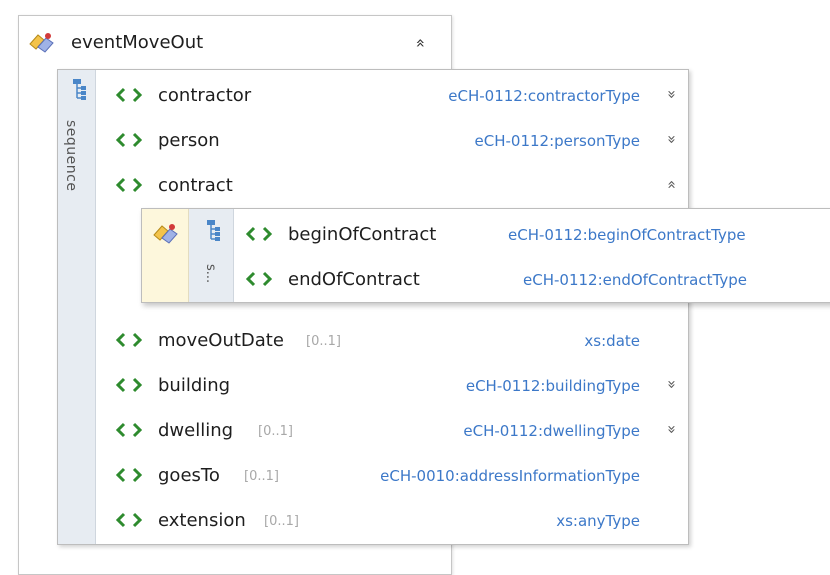 This screenshot has height=575, width=830. Describe the element at coordinates (373, 96) in the screenshot. I see `element-row-contractor: contractor eCH-0112:contractorType »` at that location.